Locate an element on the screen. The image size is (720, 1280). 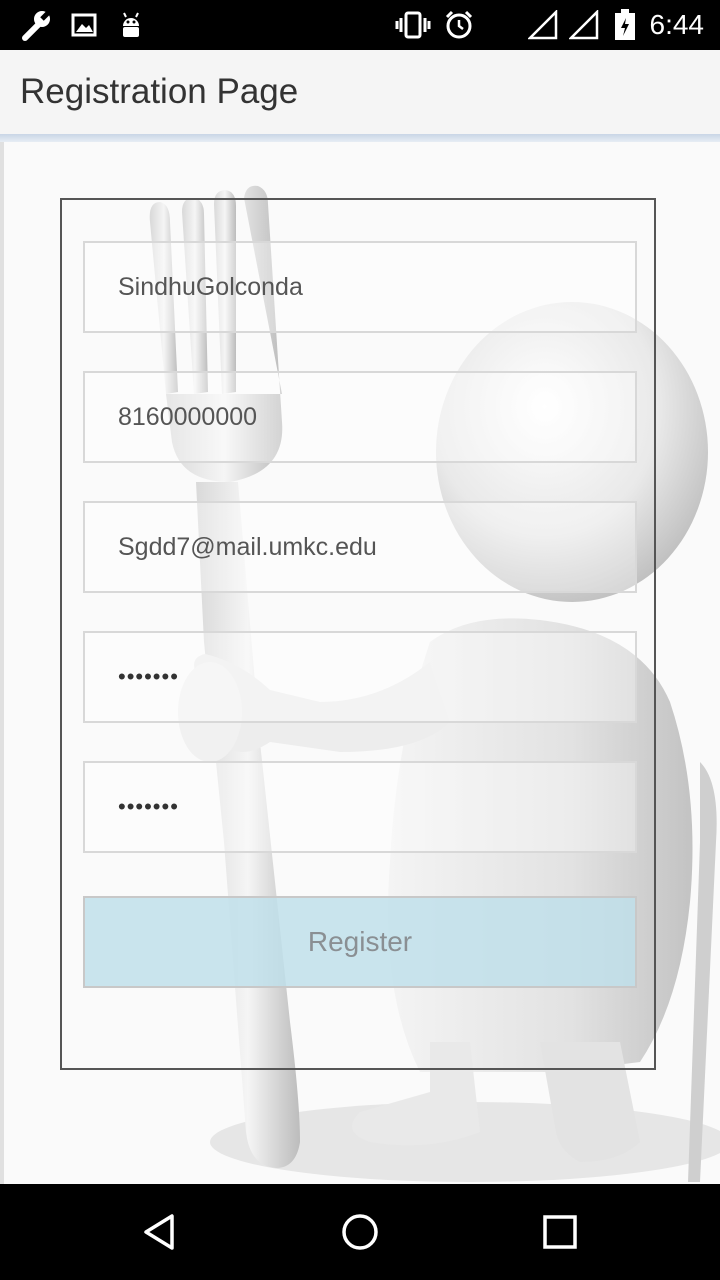
home-button is located at coordinates (360, 1232).